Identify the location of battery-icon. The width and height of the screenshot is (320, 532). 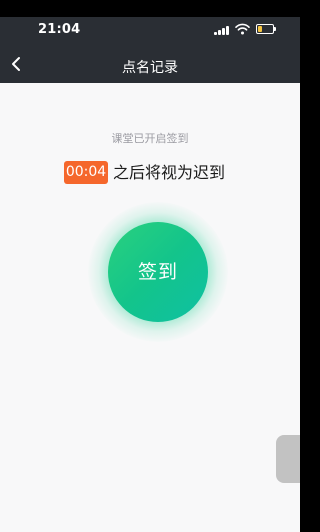
(266, 29).